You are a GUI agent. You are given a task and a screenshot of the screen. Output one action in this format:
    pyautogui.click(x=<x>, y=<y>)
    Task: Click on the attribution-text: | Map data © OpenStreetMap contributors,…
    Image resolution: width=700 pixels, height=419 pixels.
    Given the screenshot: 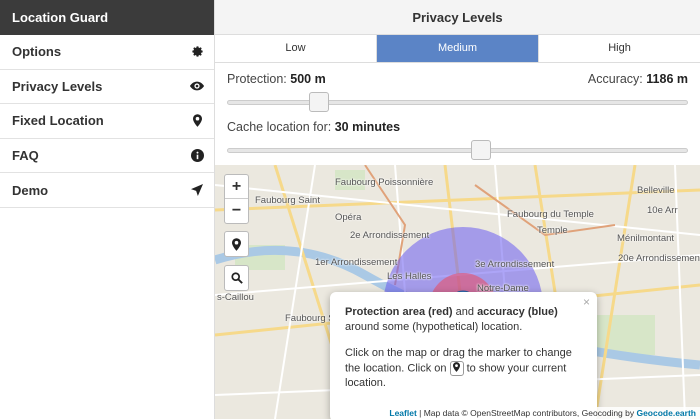 What is the action you would take?
    pyautogui.click(x=526, y=413)
    